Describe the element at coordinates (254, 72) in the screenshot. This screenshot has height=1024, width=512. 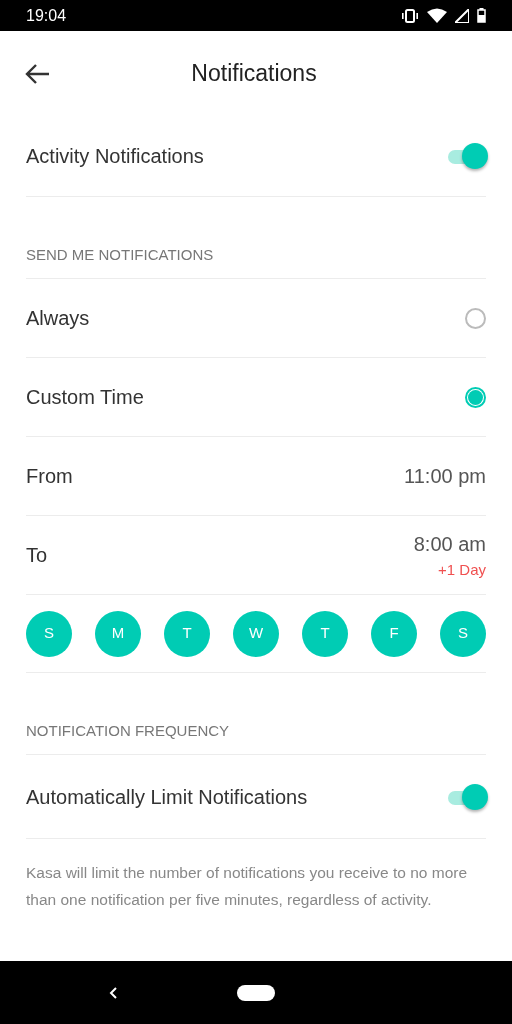
I see `page-title: Notifications` at that location.